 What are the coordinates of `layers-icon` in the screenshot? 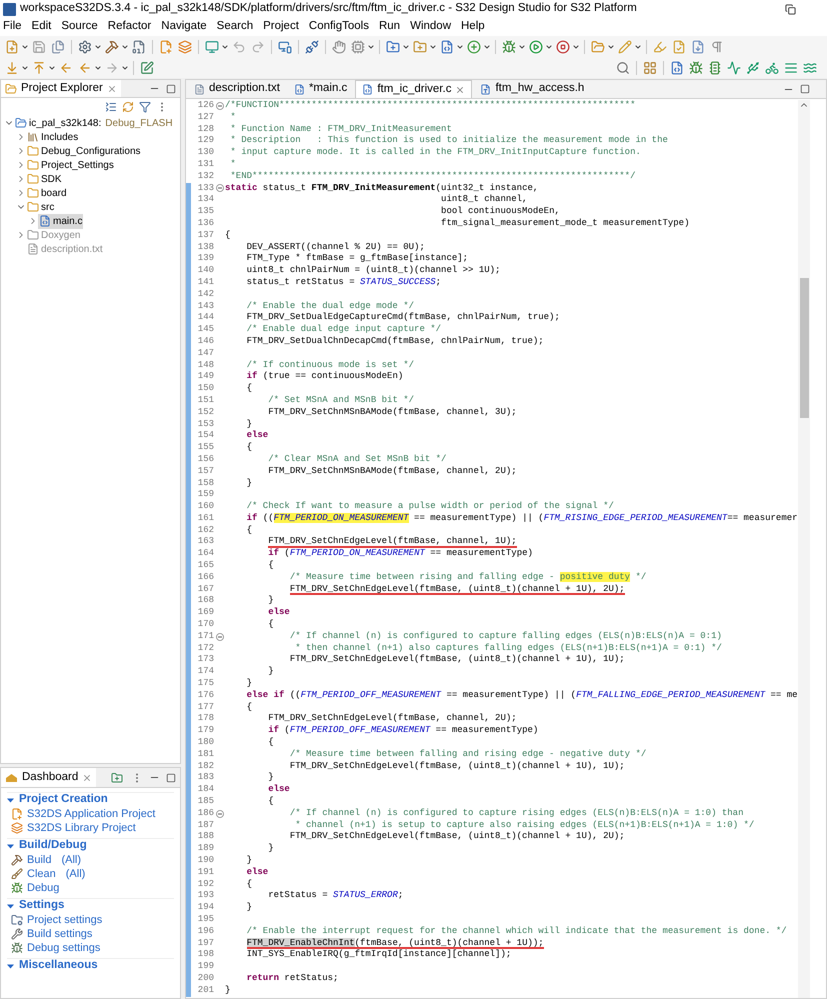 It's located at (185, 47).